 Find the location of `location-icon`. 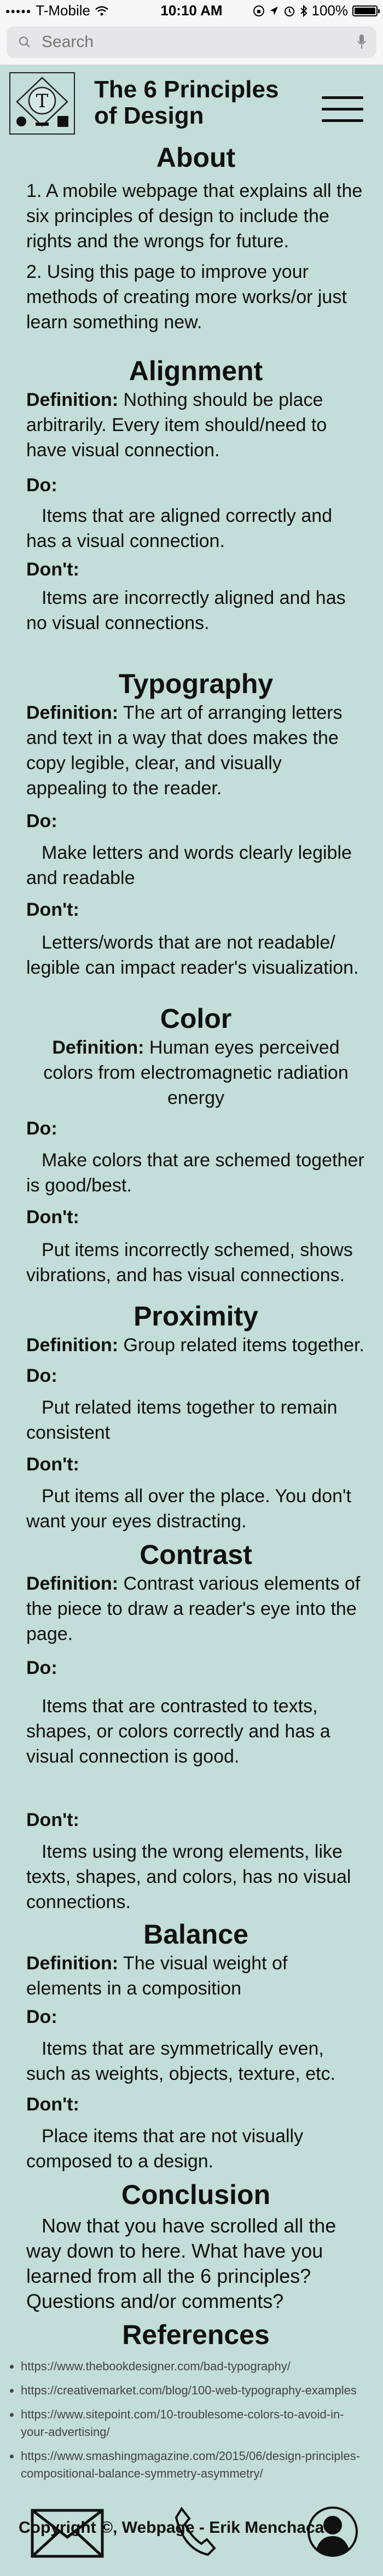

location-icon is located at coordinates (274, 11).